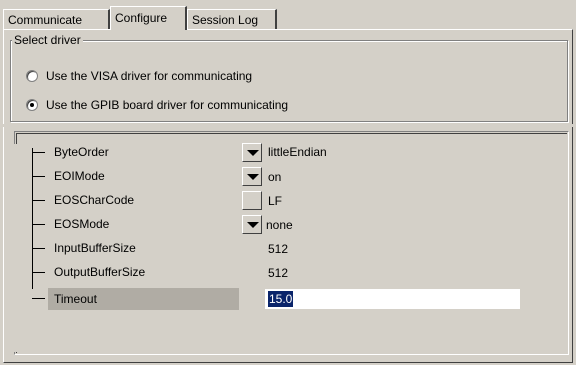 The height and width of the screenshot is (365, 576). I want to click on tab-configure-label: Configure, so click(141, 18).